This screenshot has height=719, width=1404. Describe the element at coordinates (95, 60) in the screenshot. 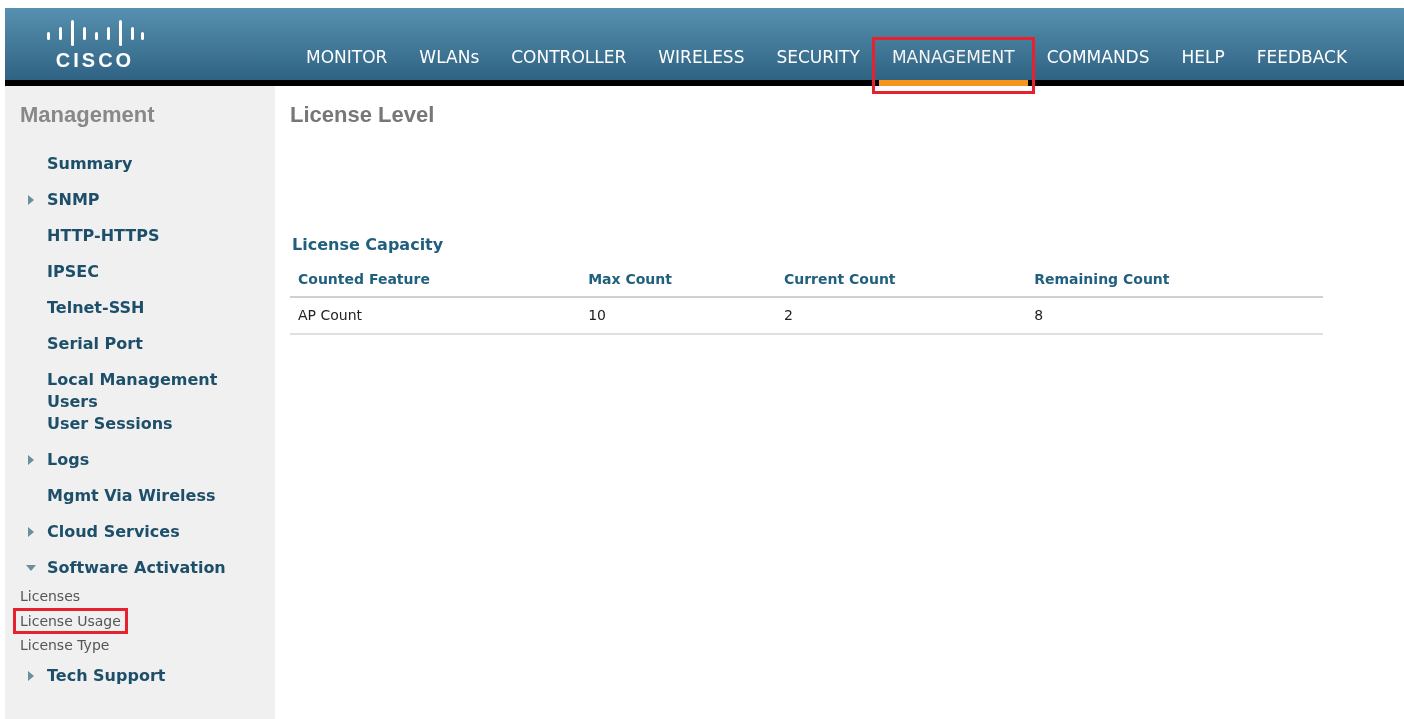

I see `logo-text: CISCO` at that location.